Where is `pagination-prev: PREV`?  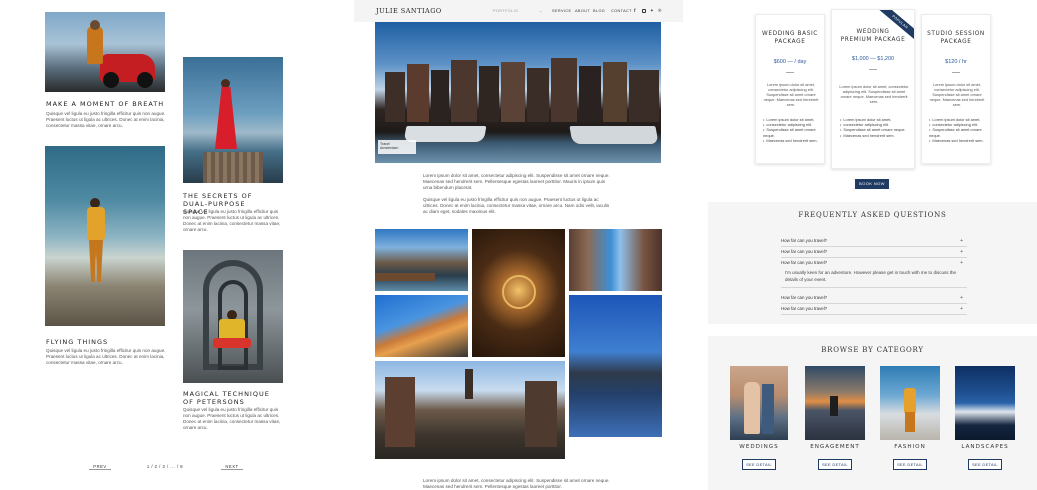 pagination-prev: PREV is located at coordinates (100, 467).